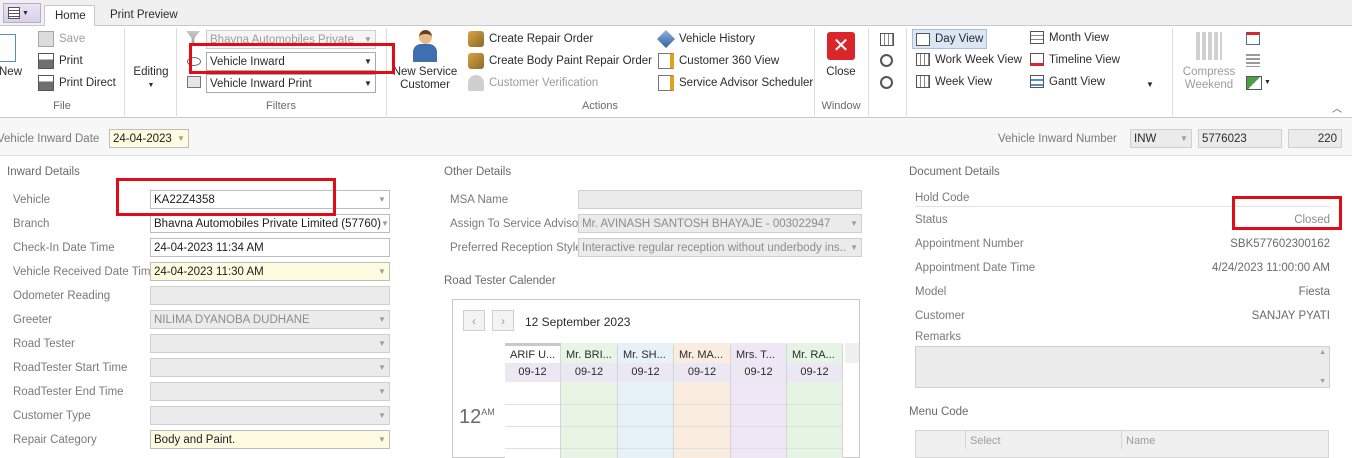 The image size is (1352, 458). What do you see at coordinates (425, 61) in the screenshot?
I see `new-service-customer-button: New Service Customer` at bounding box center [425, 61].